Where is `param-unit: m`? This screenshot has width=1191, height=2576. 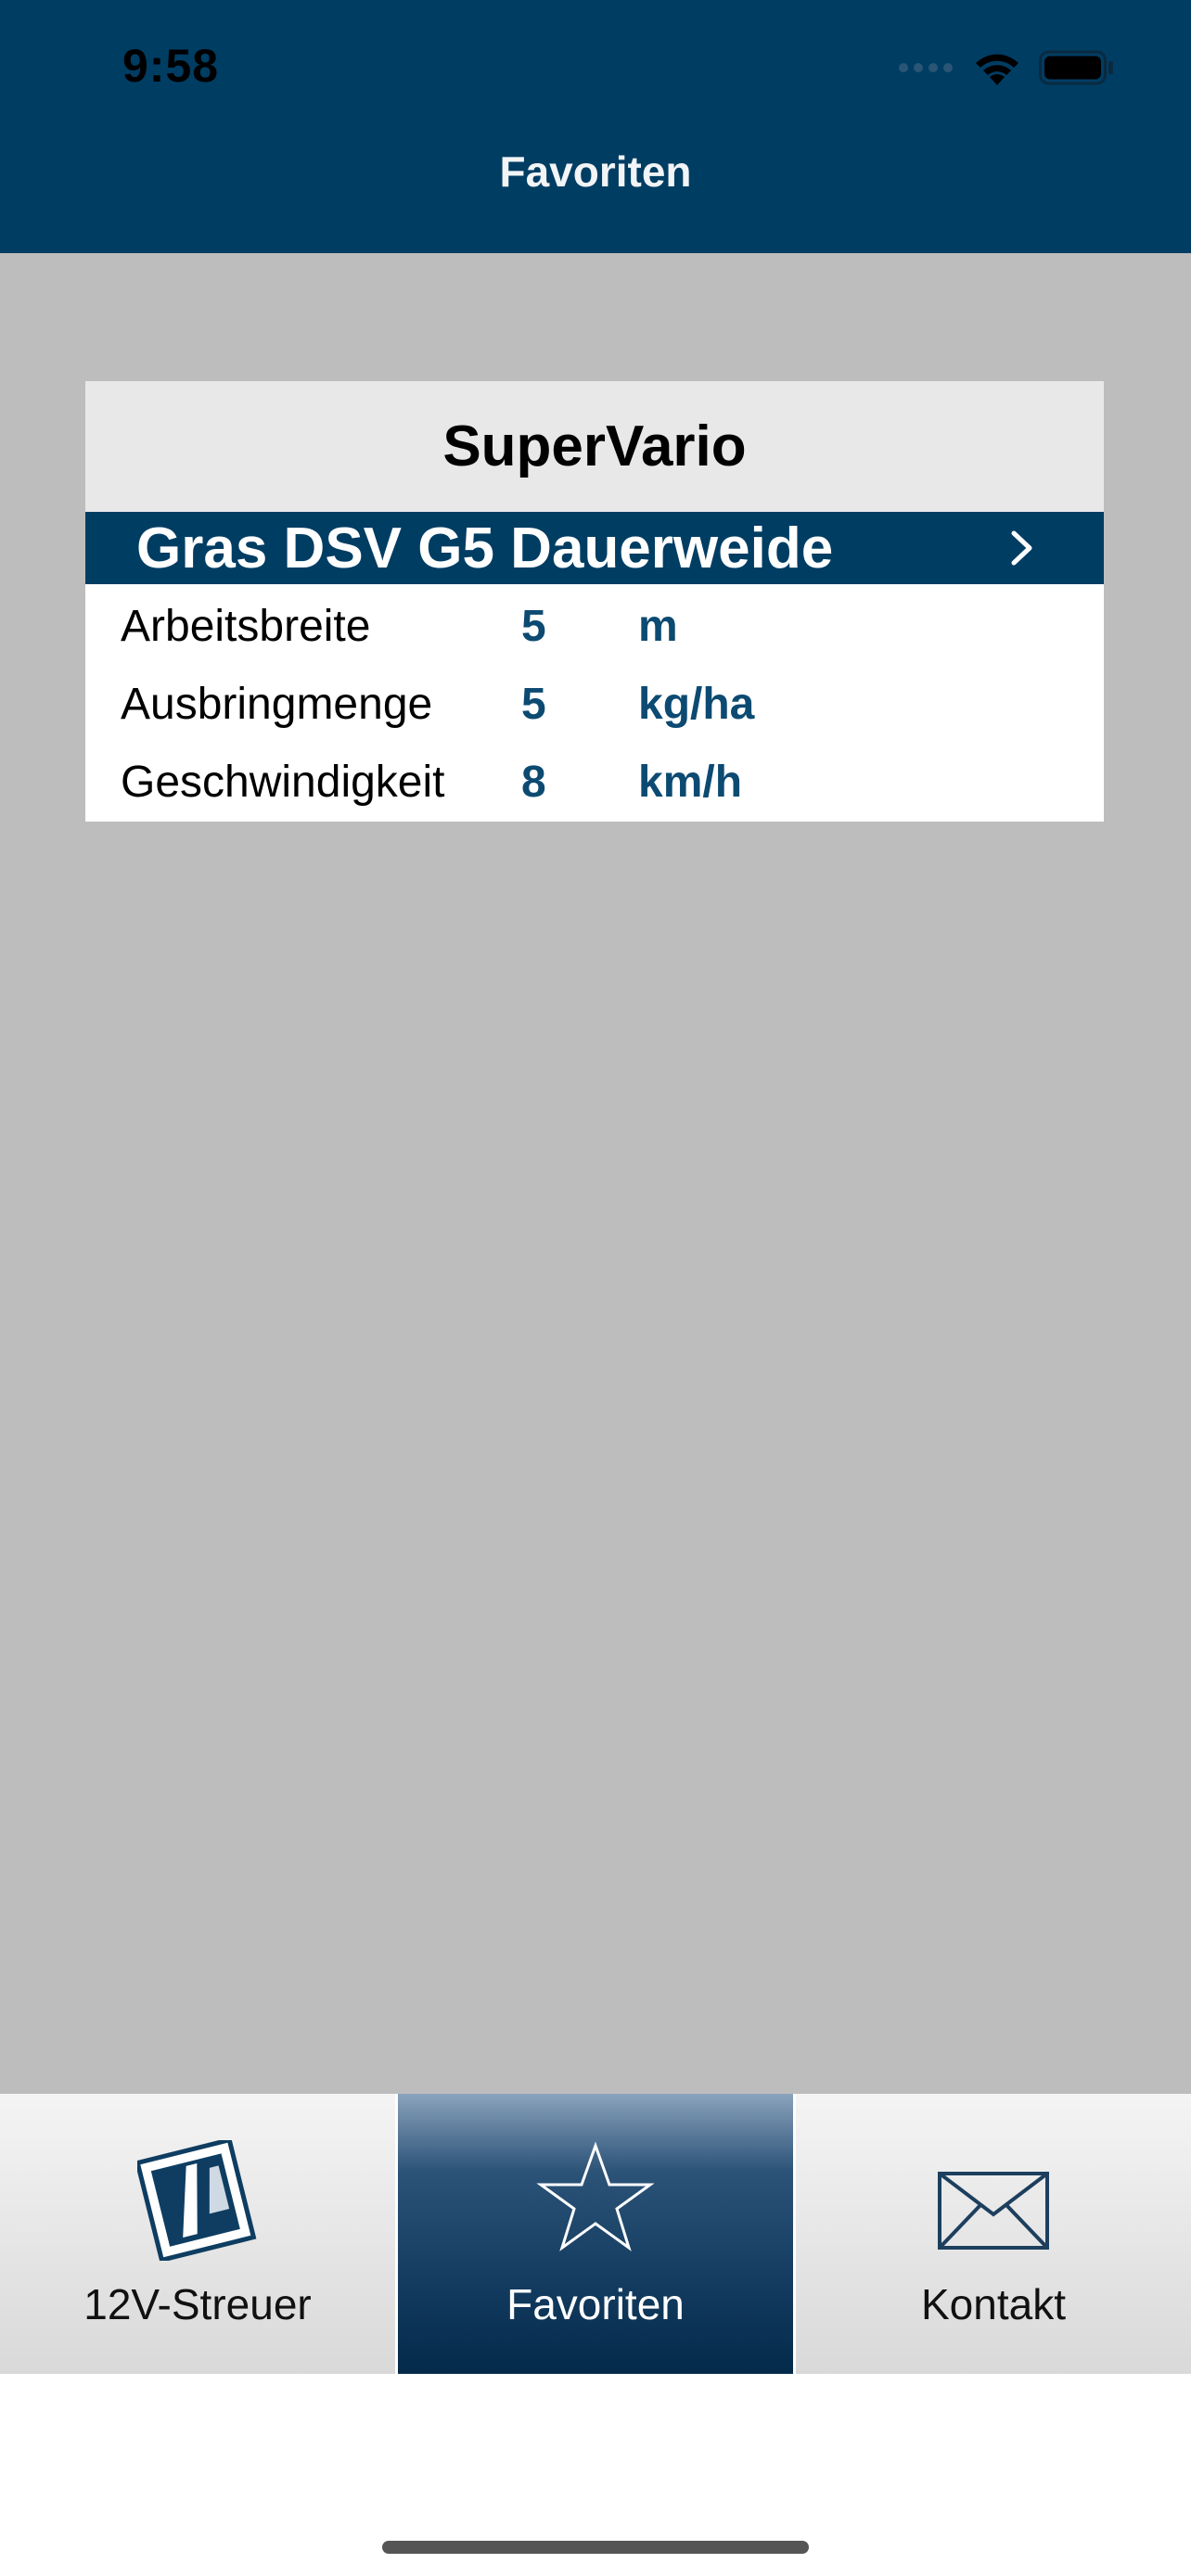
param-unit: m is located at coordinates (658, 626).